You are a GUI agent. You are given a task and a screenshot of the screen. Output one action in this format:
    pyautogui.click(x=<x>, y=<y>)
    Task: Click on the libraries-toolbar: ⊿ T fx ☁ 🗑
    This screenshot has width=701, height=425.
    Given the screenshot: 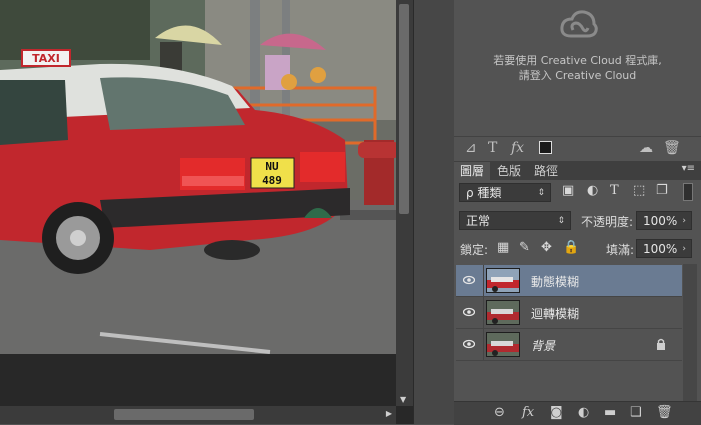 What is the action you would take?
    pyautogui.click(x=577, y=149)
    